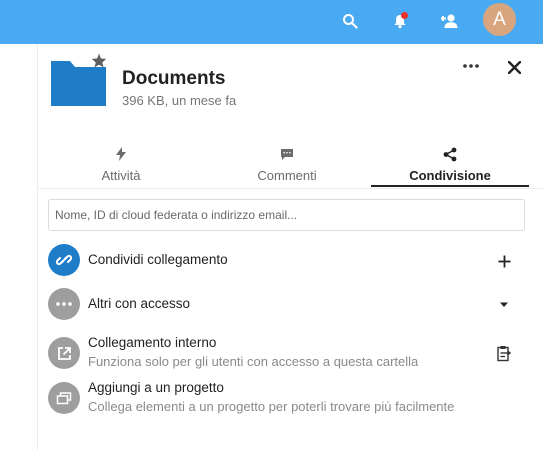 The width and height of the screenshot is (543, 450). I want to click on close-button, so click(514, 67).